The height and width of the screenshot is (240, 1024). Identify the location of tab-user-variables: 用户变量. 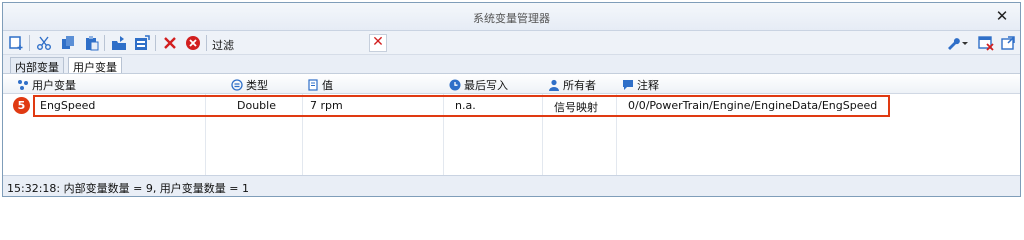
(95, 65).